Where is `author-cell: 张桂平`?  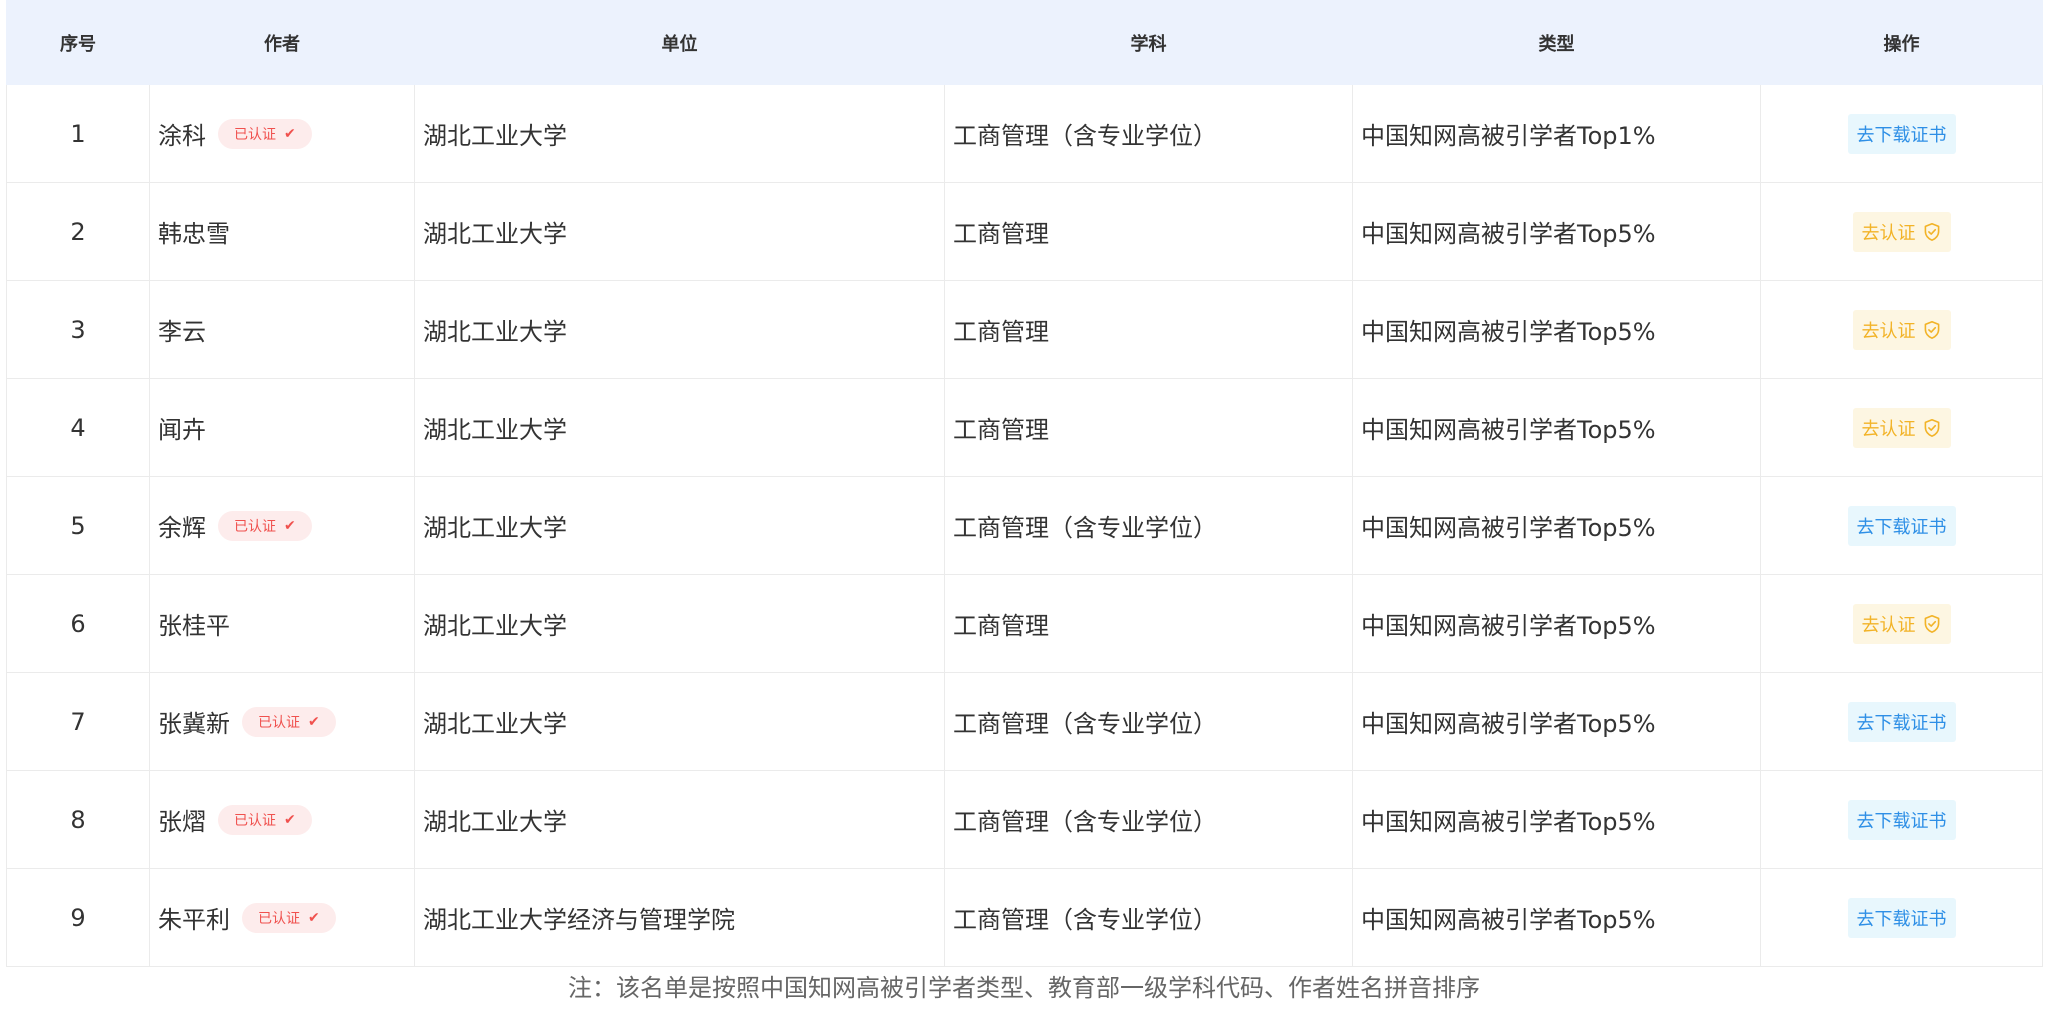 author-cell: 张桂平 is located at coordinates (282, 623).